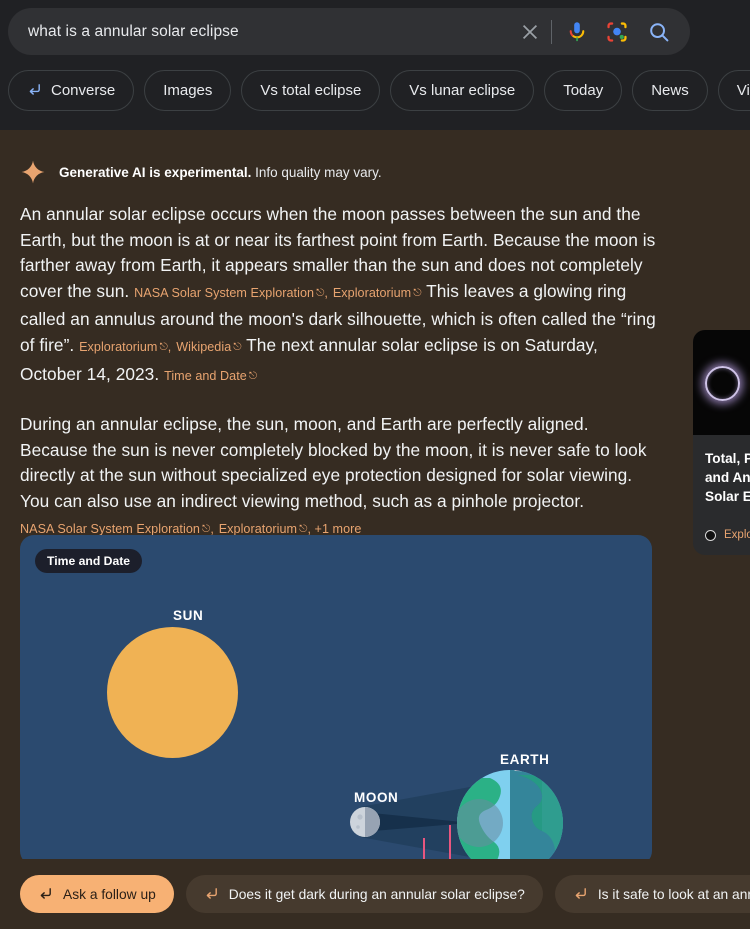  What do you see at coordinates (83, 90) in the screenshot?
I see `chip-label: Converse` at bounding box center [83, 90].